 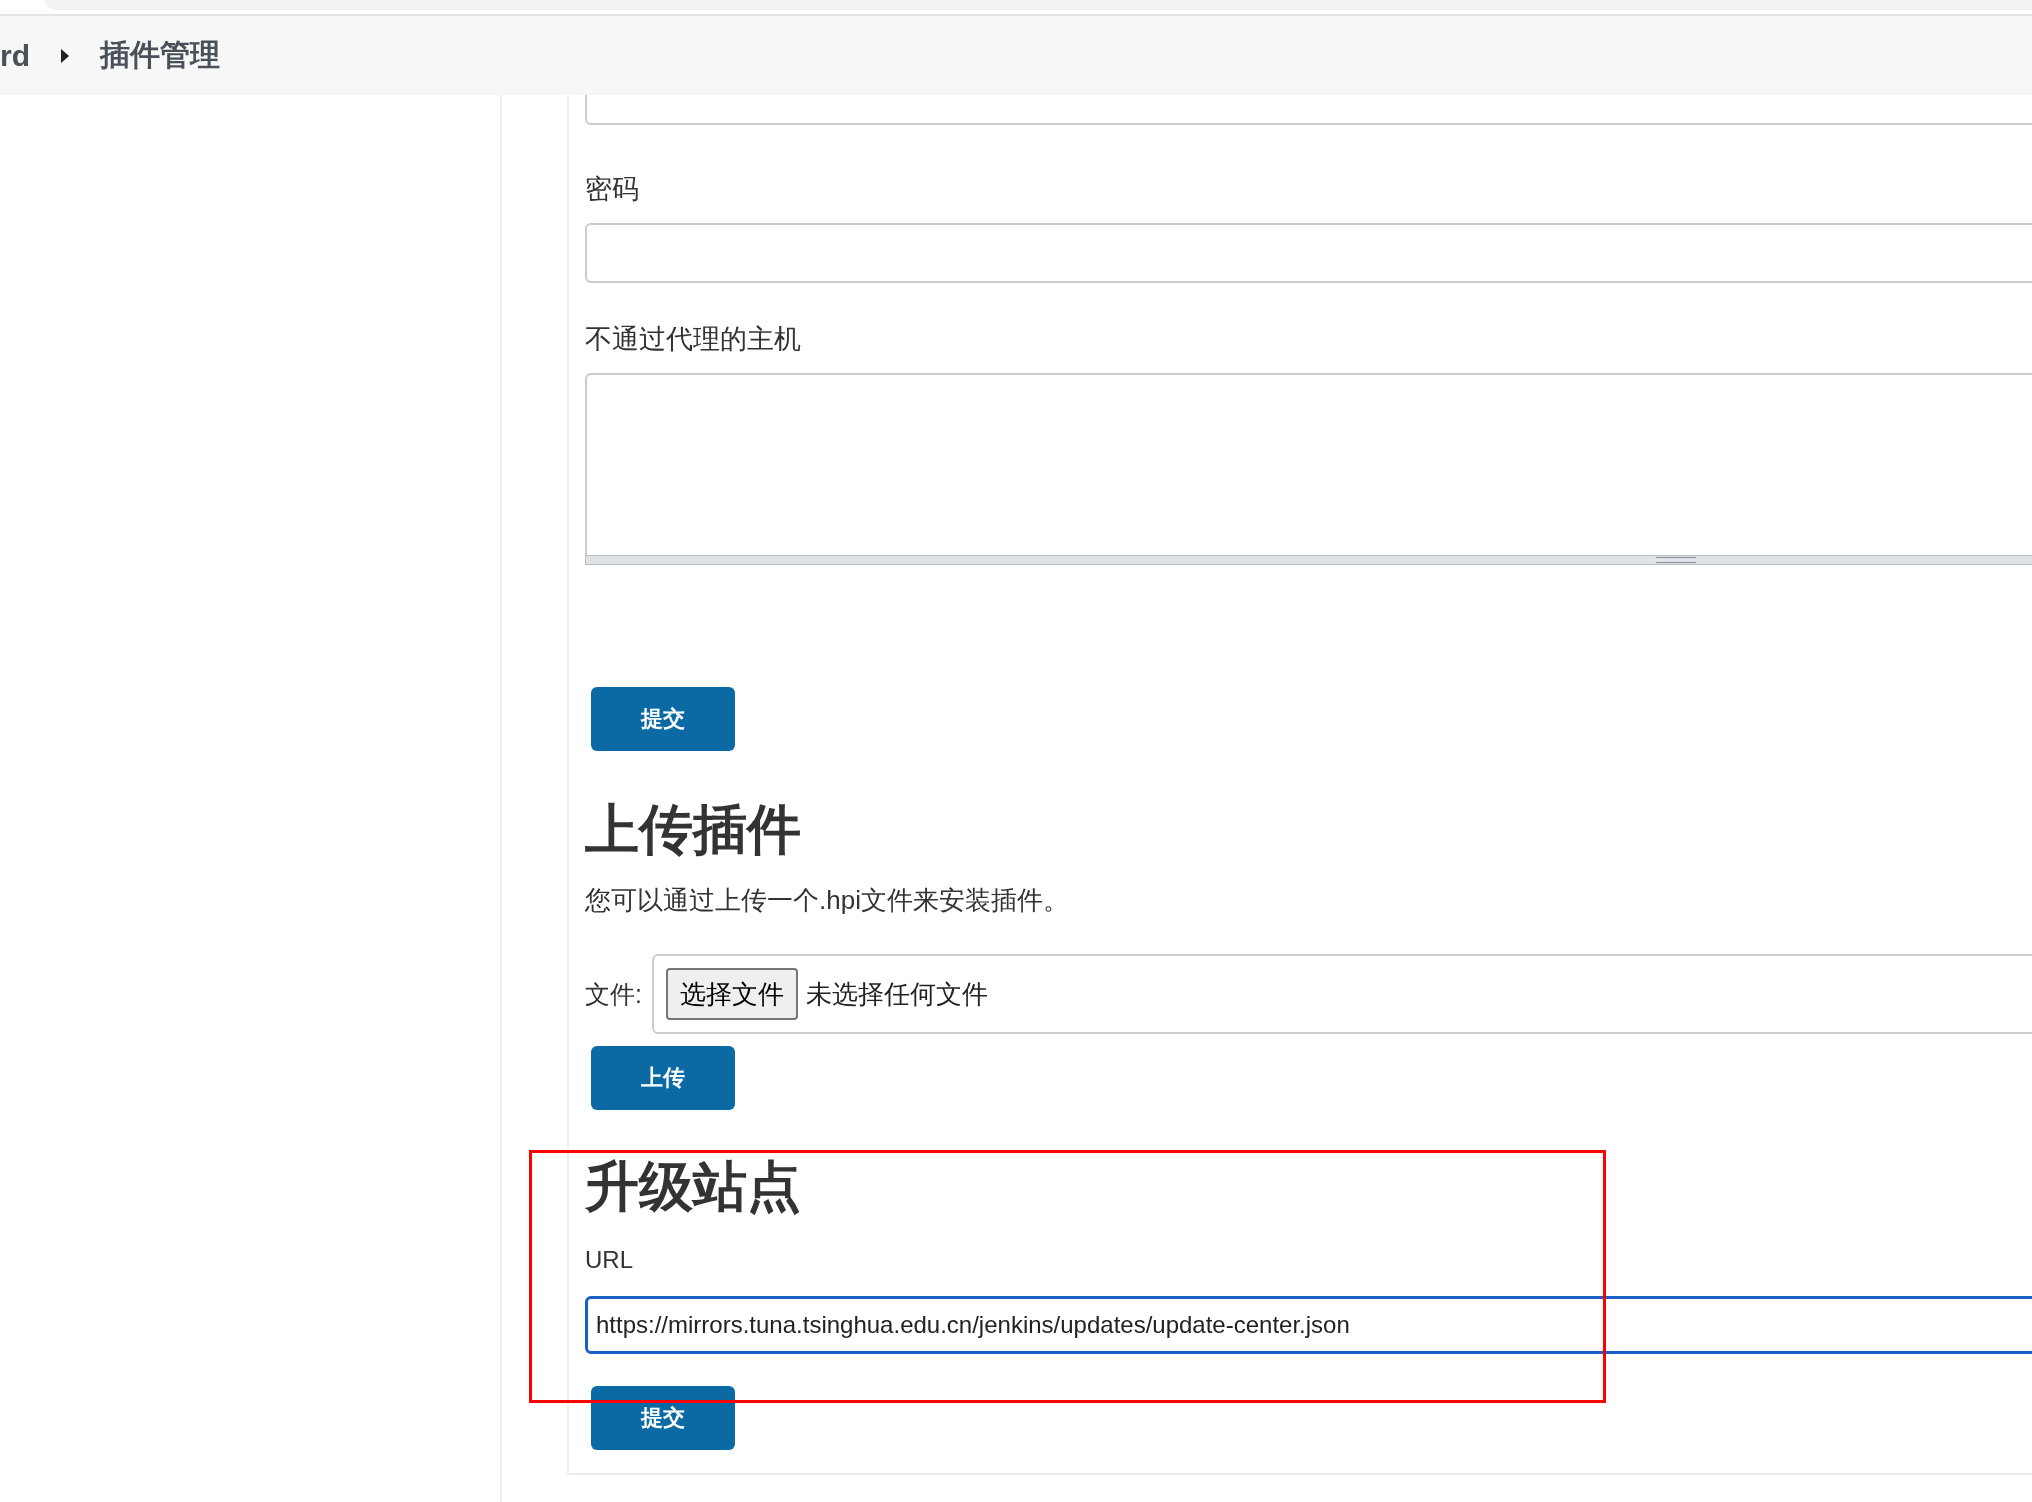 I want to click on choose-file-button: 选择文件, so click(x=731, y=994).